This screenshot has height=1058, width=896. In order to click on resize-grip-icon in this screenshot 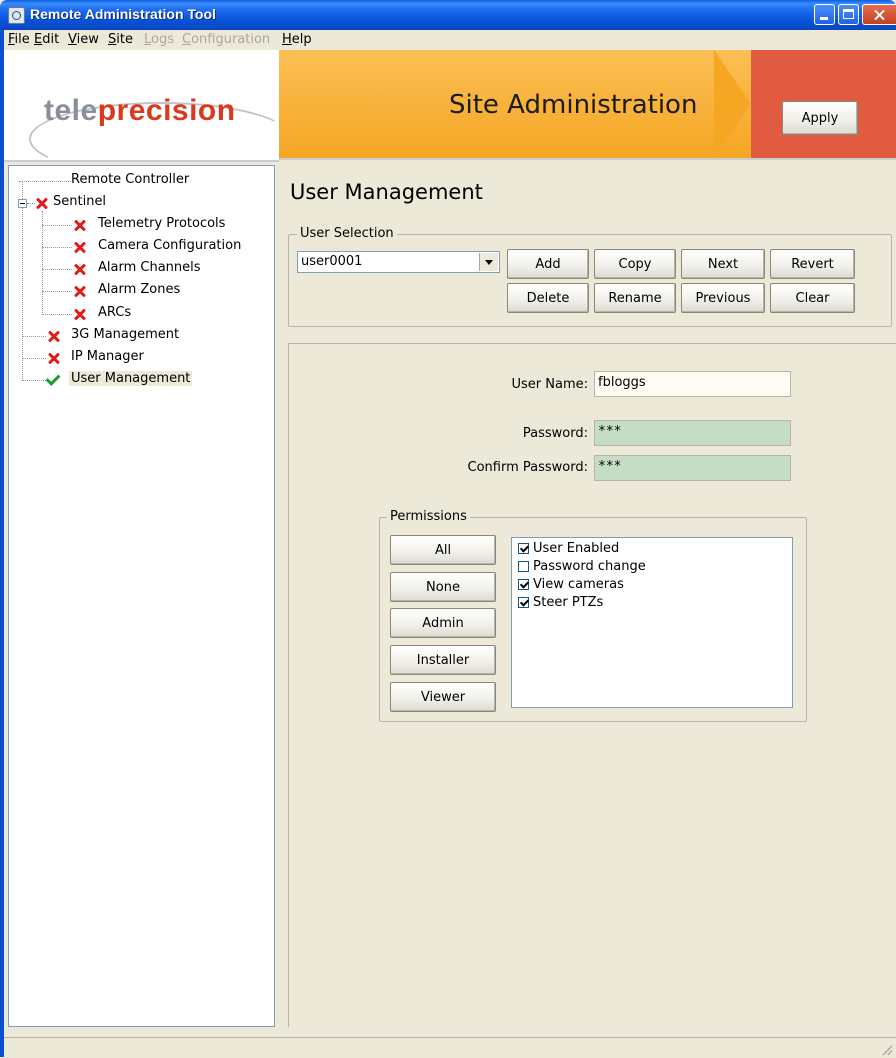, I will do `click(887, 1050)`.